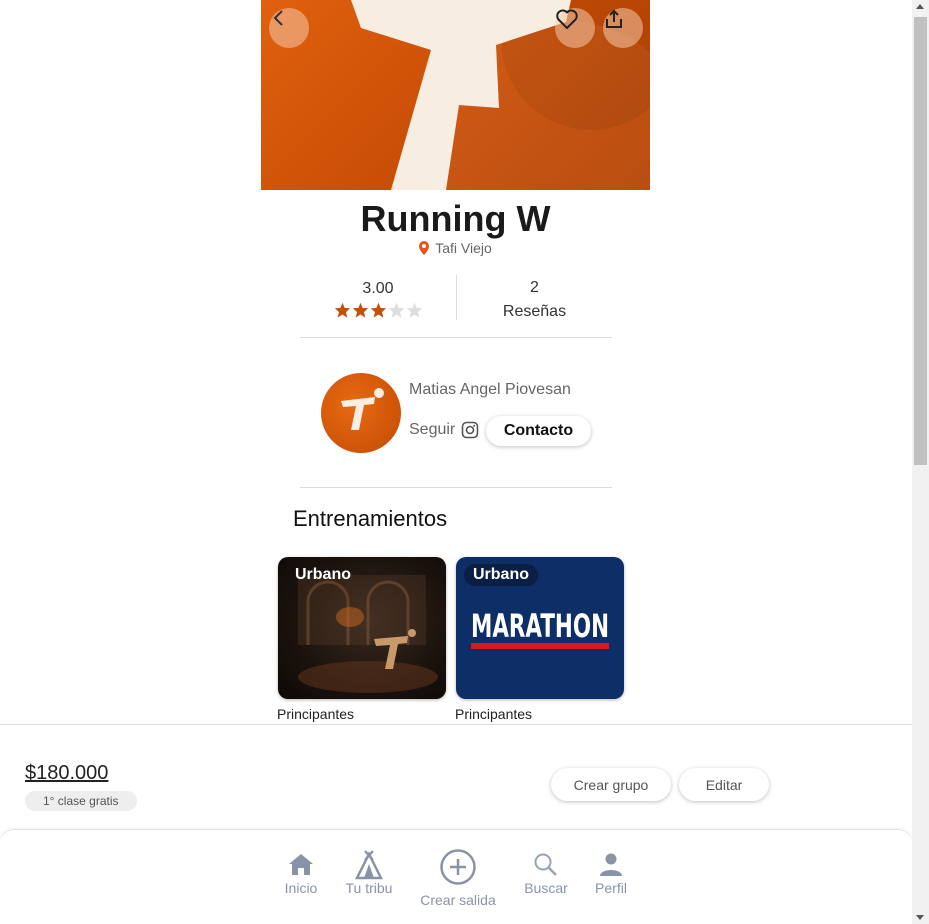 The width and height of the screenshot is (929, 924). I want to click on nav-item-profile: Perfil, so click(611, 874).